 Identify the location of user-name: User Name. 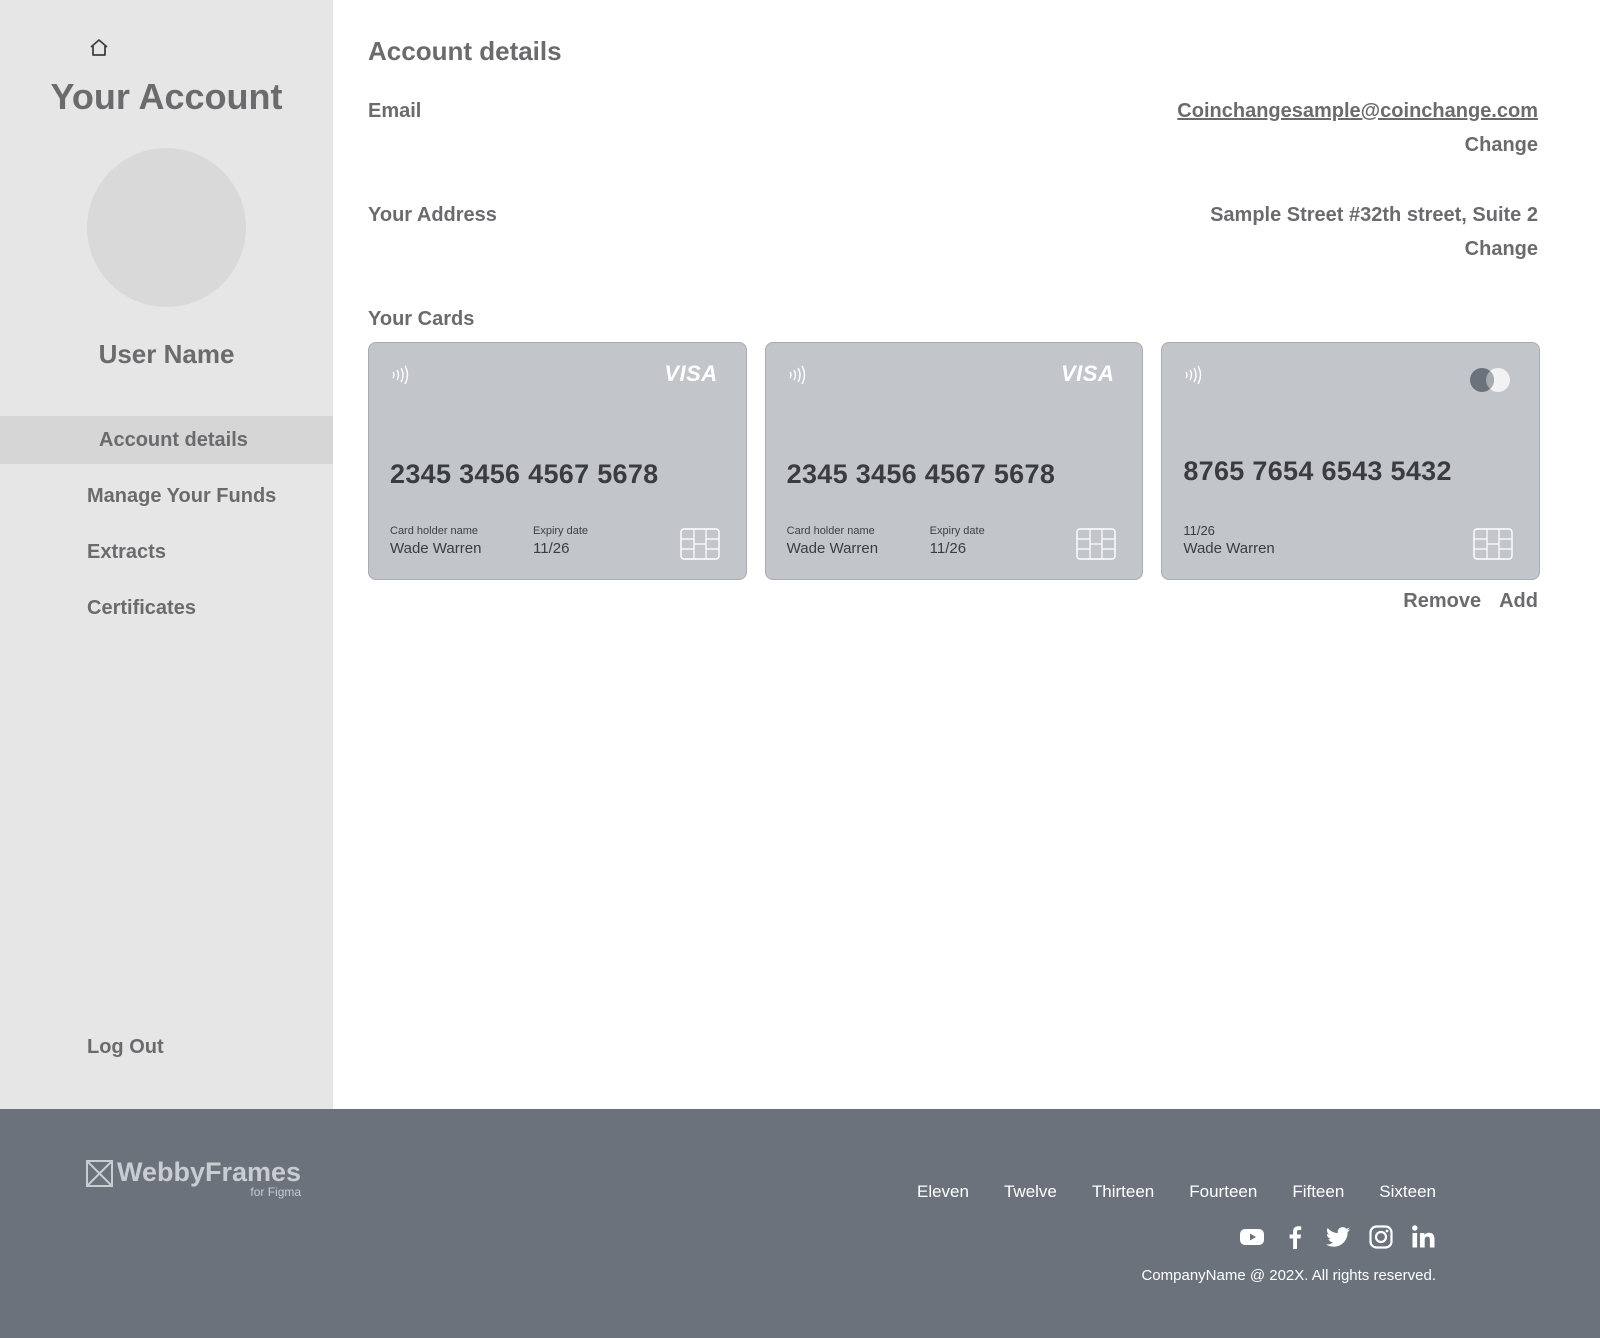
(166, 354).